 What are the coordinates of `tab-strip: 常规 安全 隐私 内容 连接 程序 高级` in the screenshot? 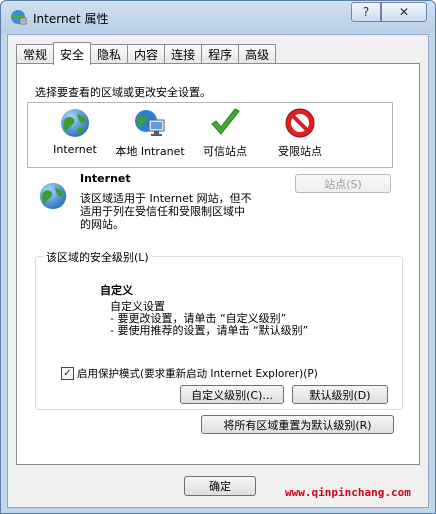 It's located at (146, 53).